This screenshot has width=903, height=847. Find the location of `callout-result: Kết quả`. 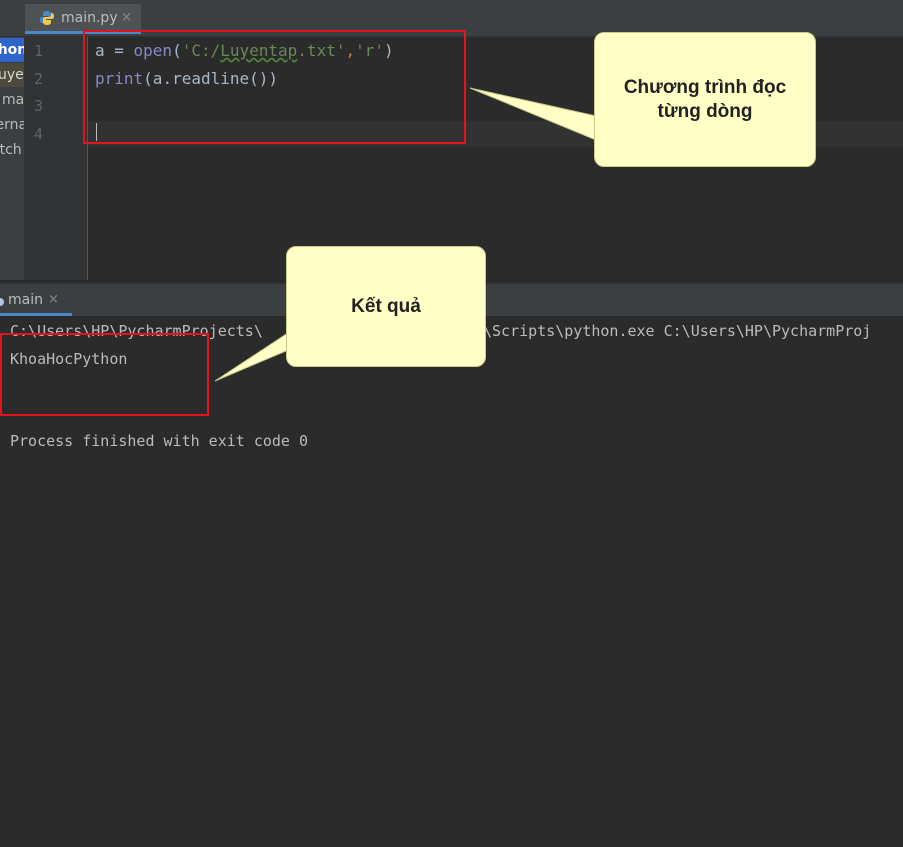

callout-result: Kết quả is located at coordinates (386, 306).